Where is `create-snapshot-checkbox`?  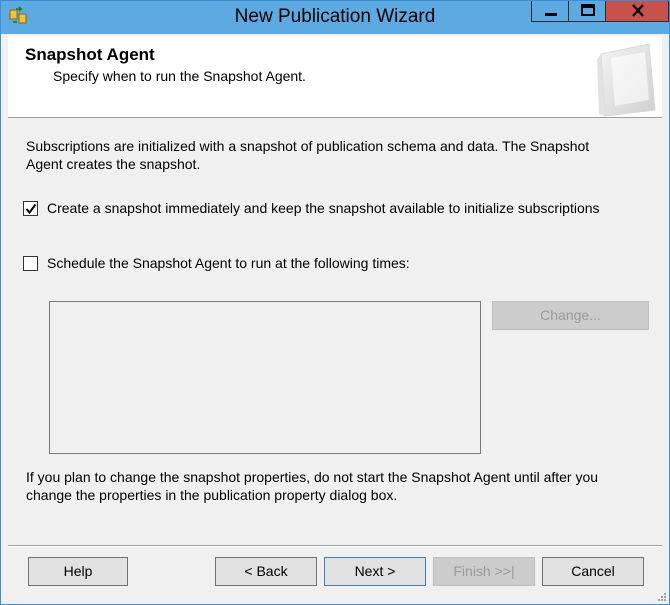
create-snapshot-checkbox is located at coordinates (30, 208).